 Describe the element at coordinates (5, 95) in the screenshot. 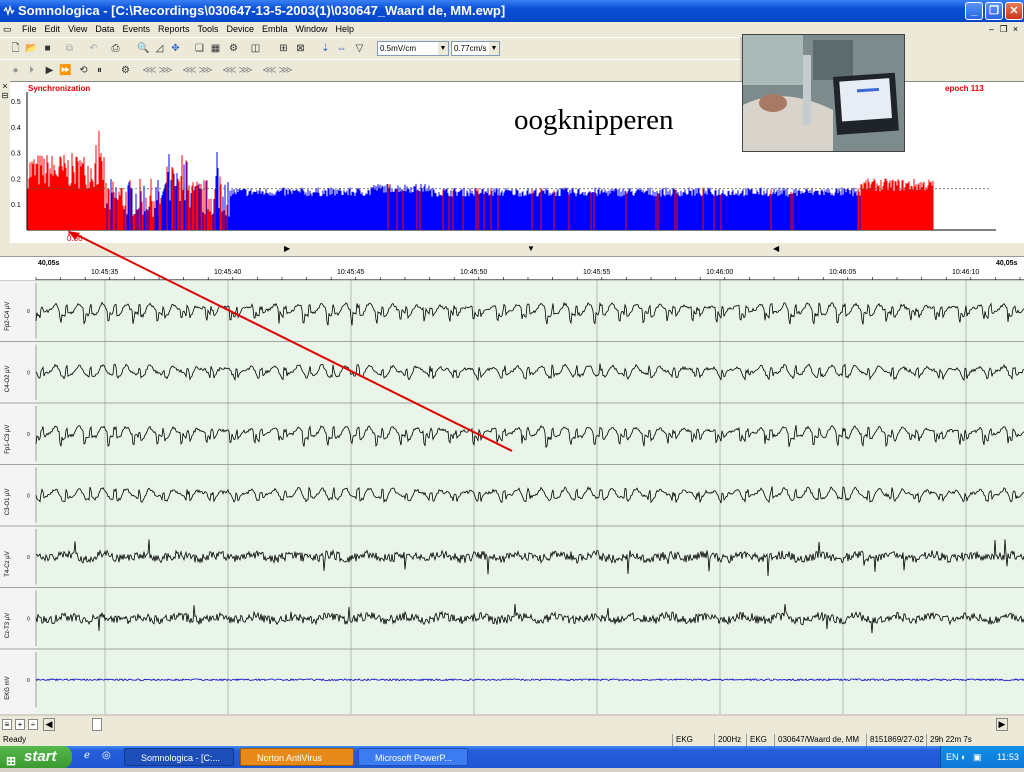

I see `panel-options-icon: ⊟` at that location.